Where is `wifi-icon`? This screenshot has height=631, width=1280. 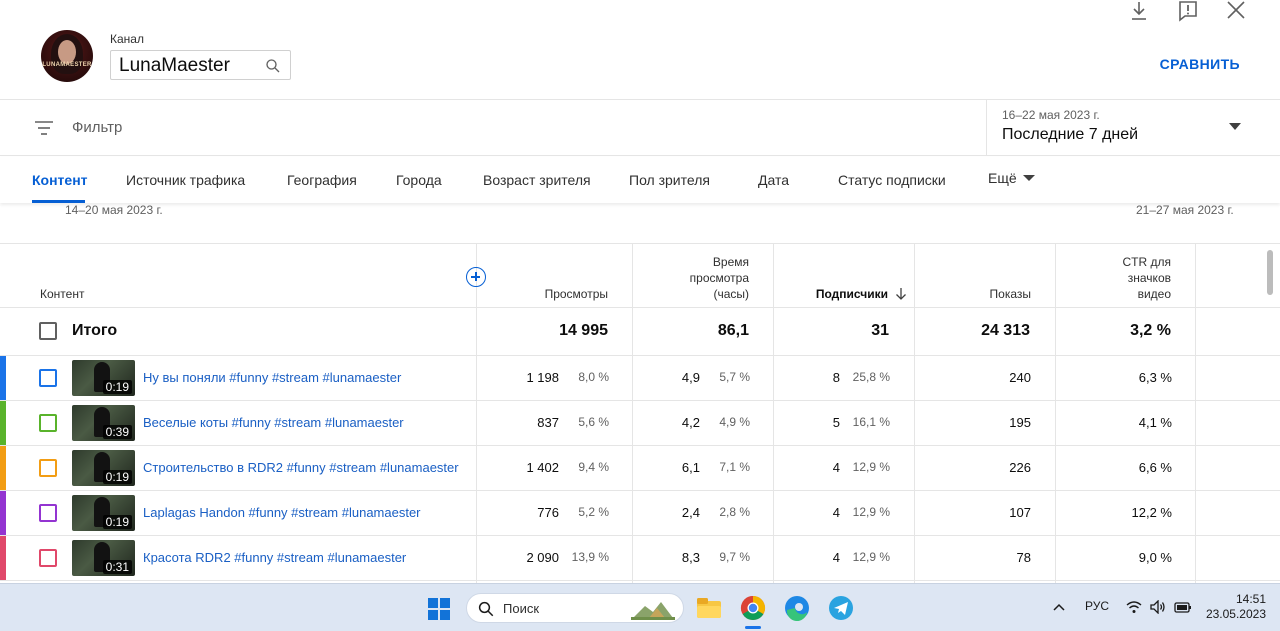
wifi-icon is located at coordinates (1134, 607).